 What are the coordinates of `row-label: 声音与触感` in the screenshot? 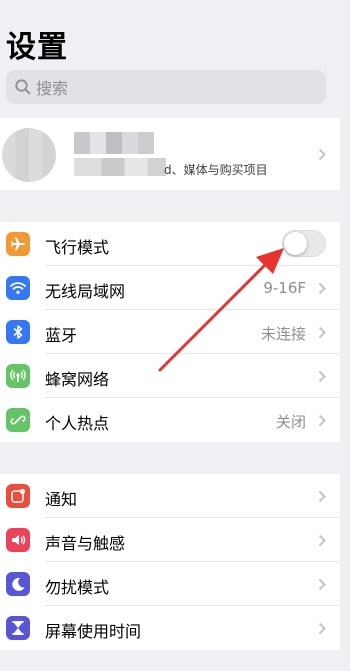 It's located at (85, 543).